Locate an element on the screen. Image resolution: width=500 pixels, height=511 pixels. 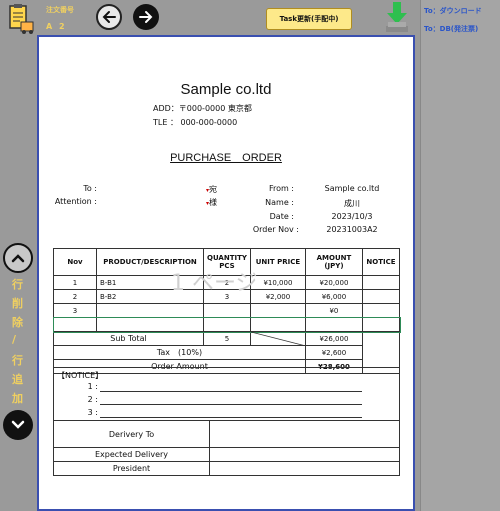
company-address: ADD：〒000-0000 東京都 is located at coordinates (202, 108).